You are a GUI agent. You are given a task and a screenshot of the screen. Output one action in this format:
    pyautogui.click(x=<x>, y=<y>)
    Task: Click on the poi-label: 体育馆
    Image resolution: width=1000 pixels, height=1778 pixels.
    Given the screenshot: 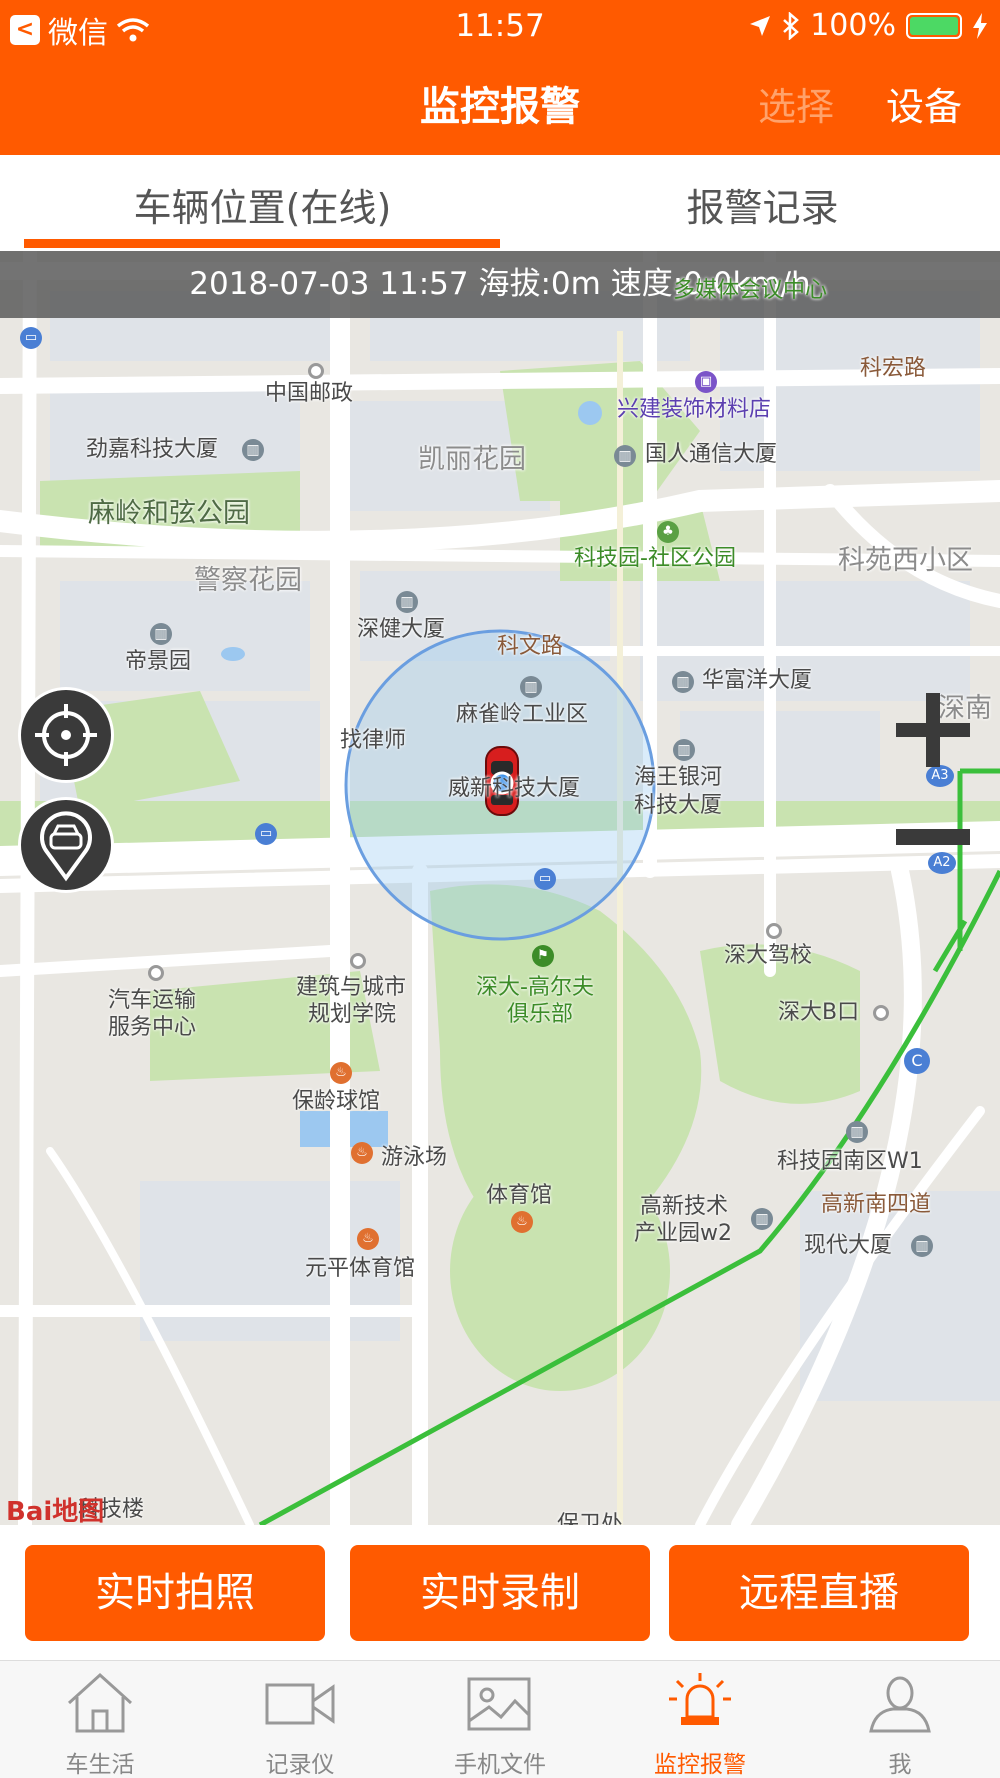 What is the action you would take?
    pyautogui.click(x=519, y=1196)
    